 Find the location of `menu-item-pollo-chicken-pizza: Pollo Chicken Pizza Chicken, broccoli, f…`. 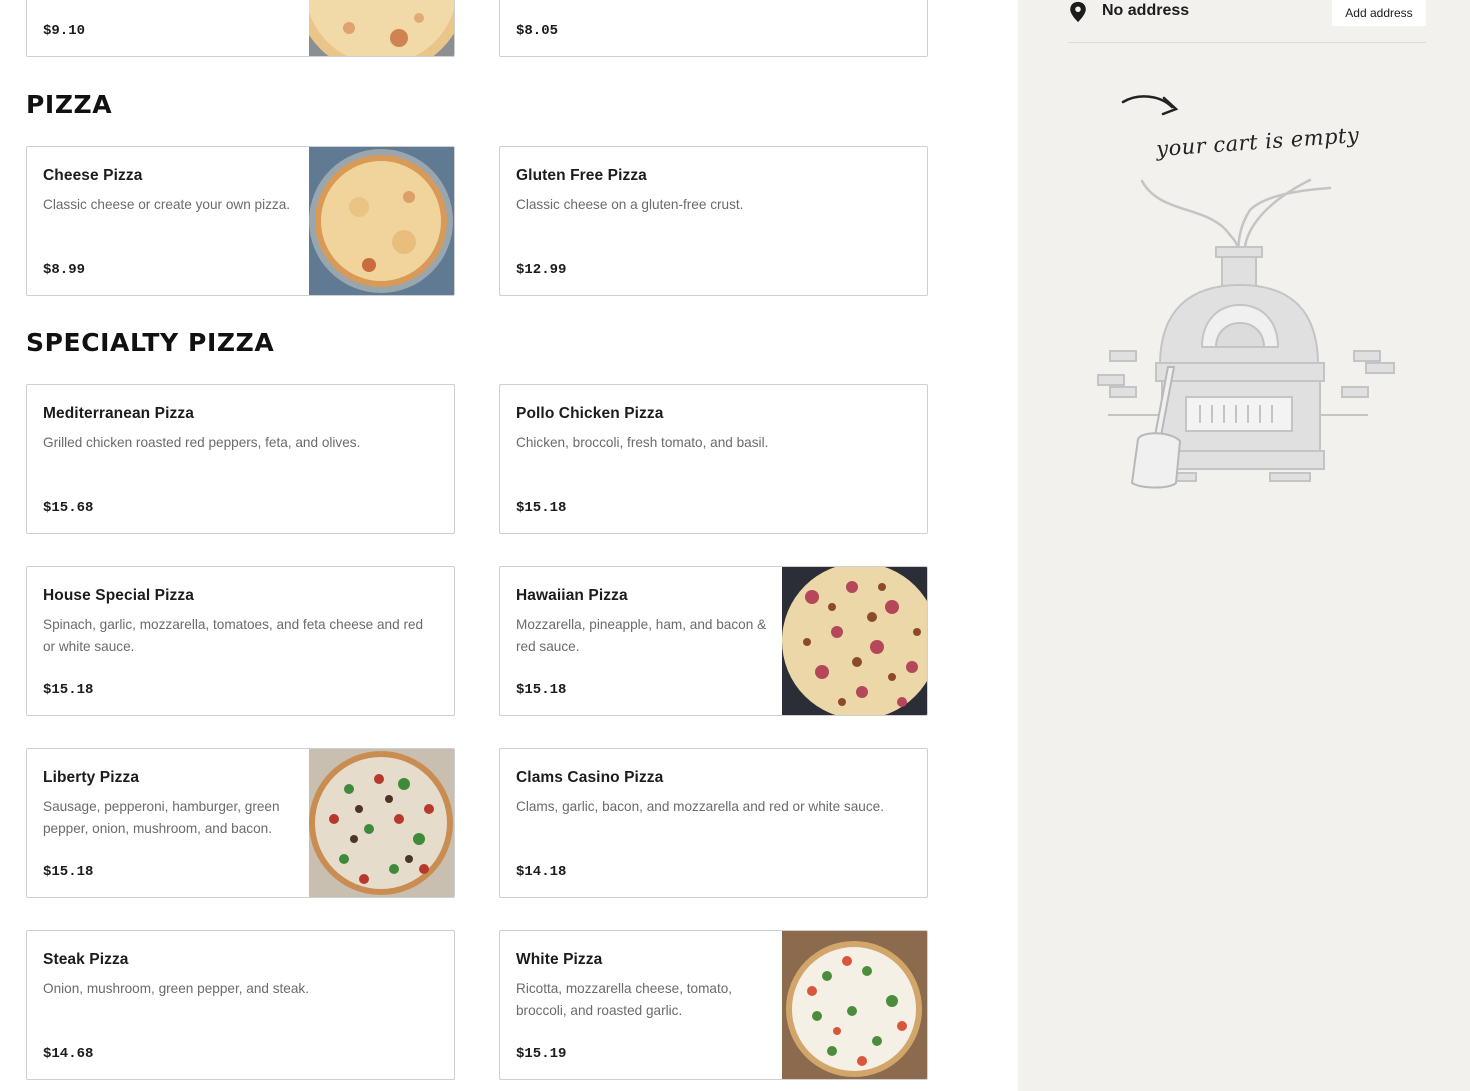

menu-item-pollo-chicken-pizza: Pollo Chicken Pizza Chicken, broccoli, f… is located at coordinates (713, 459).